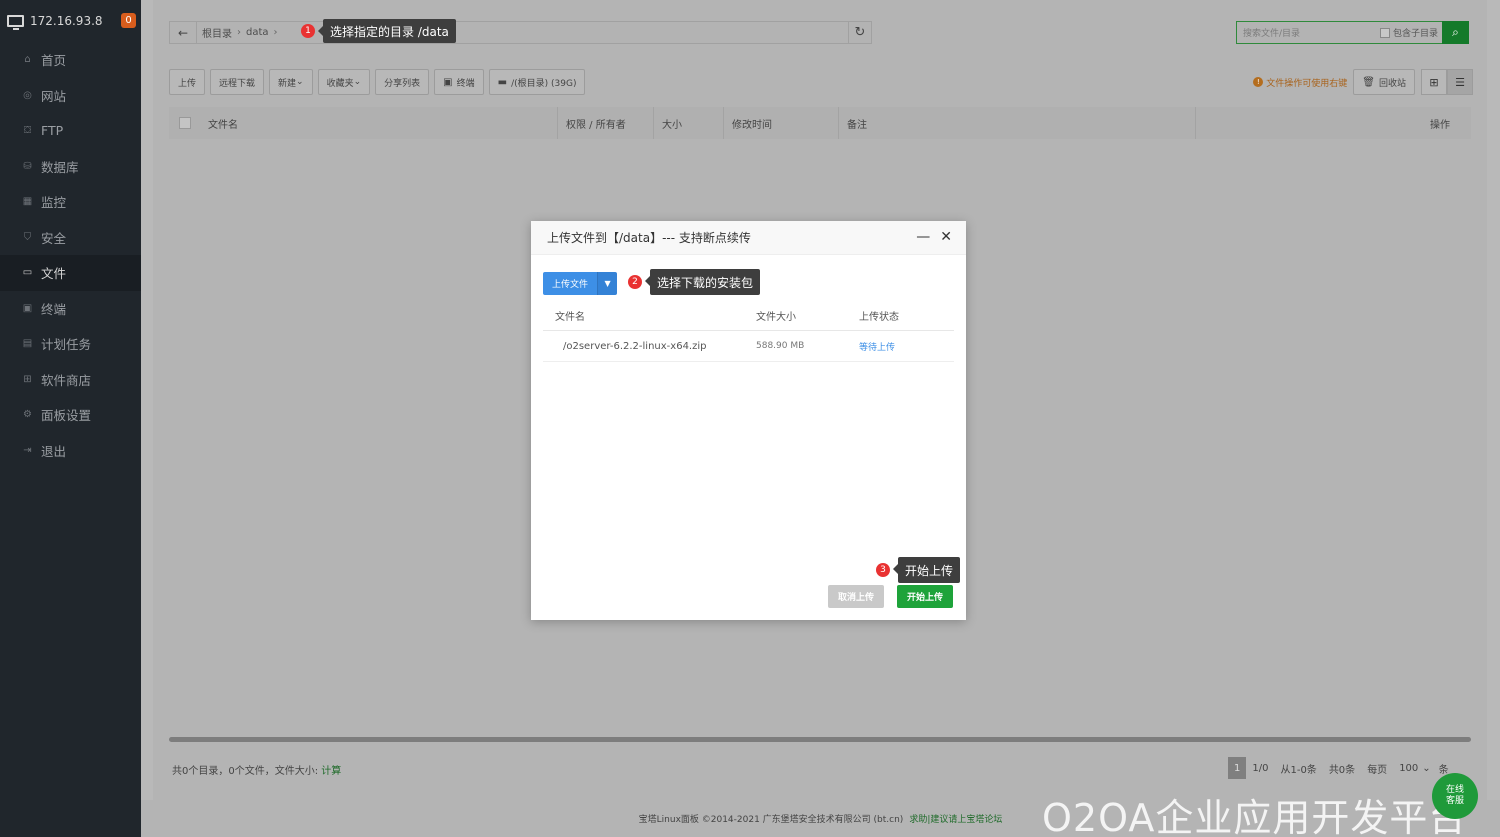  What do you see at coordinates (1307, 83) in the screenshot?
I see `hint-text: 文件操作可使用右键` at bounding box center [1307, 83].